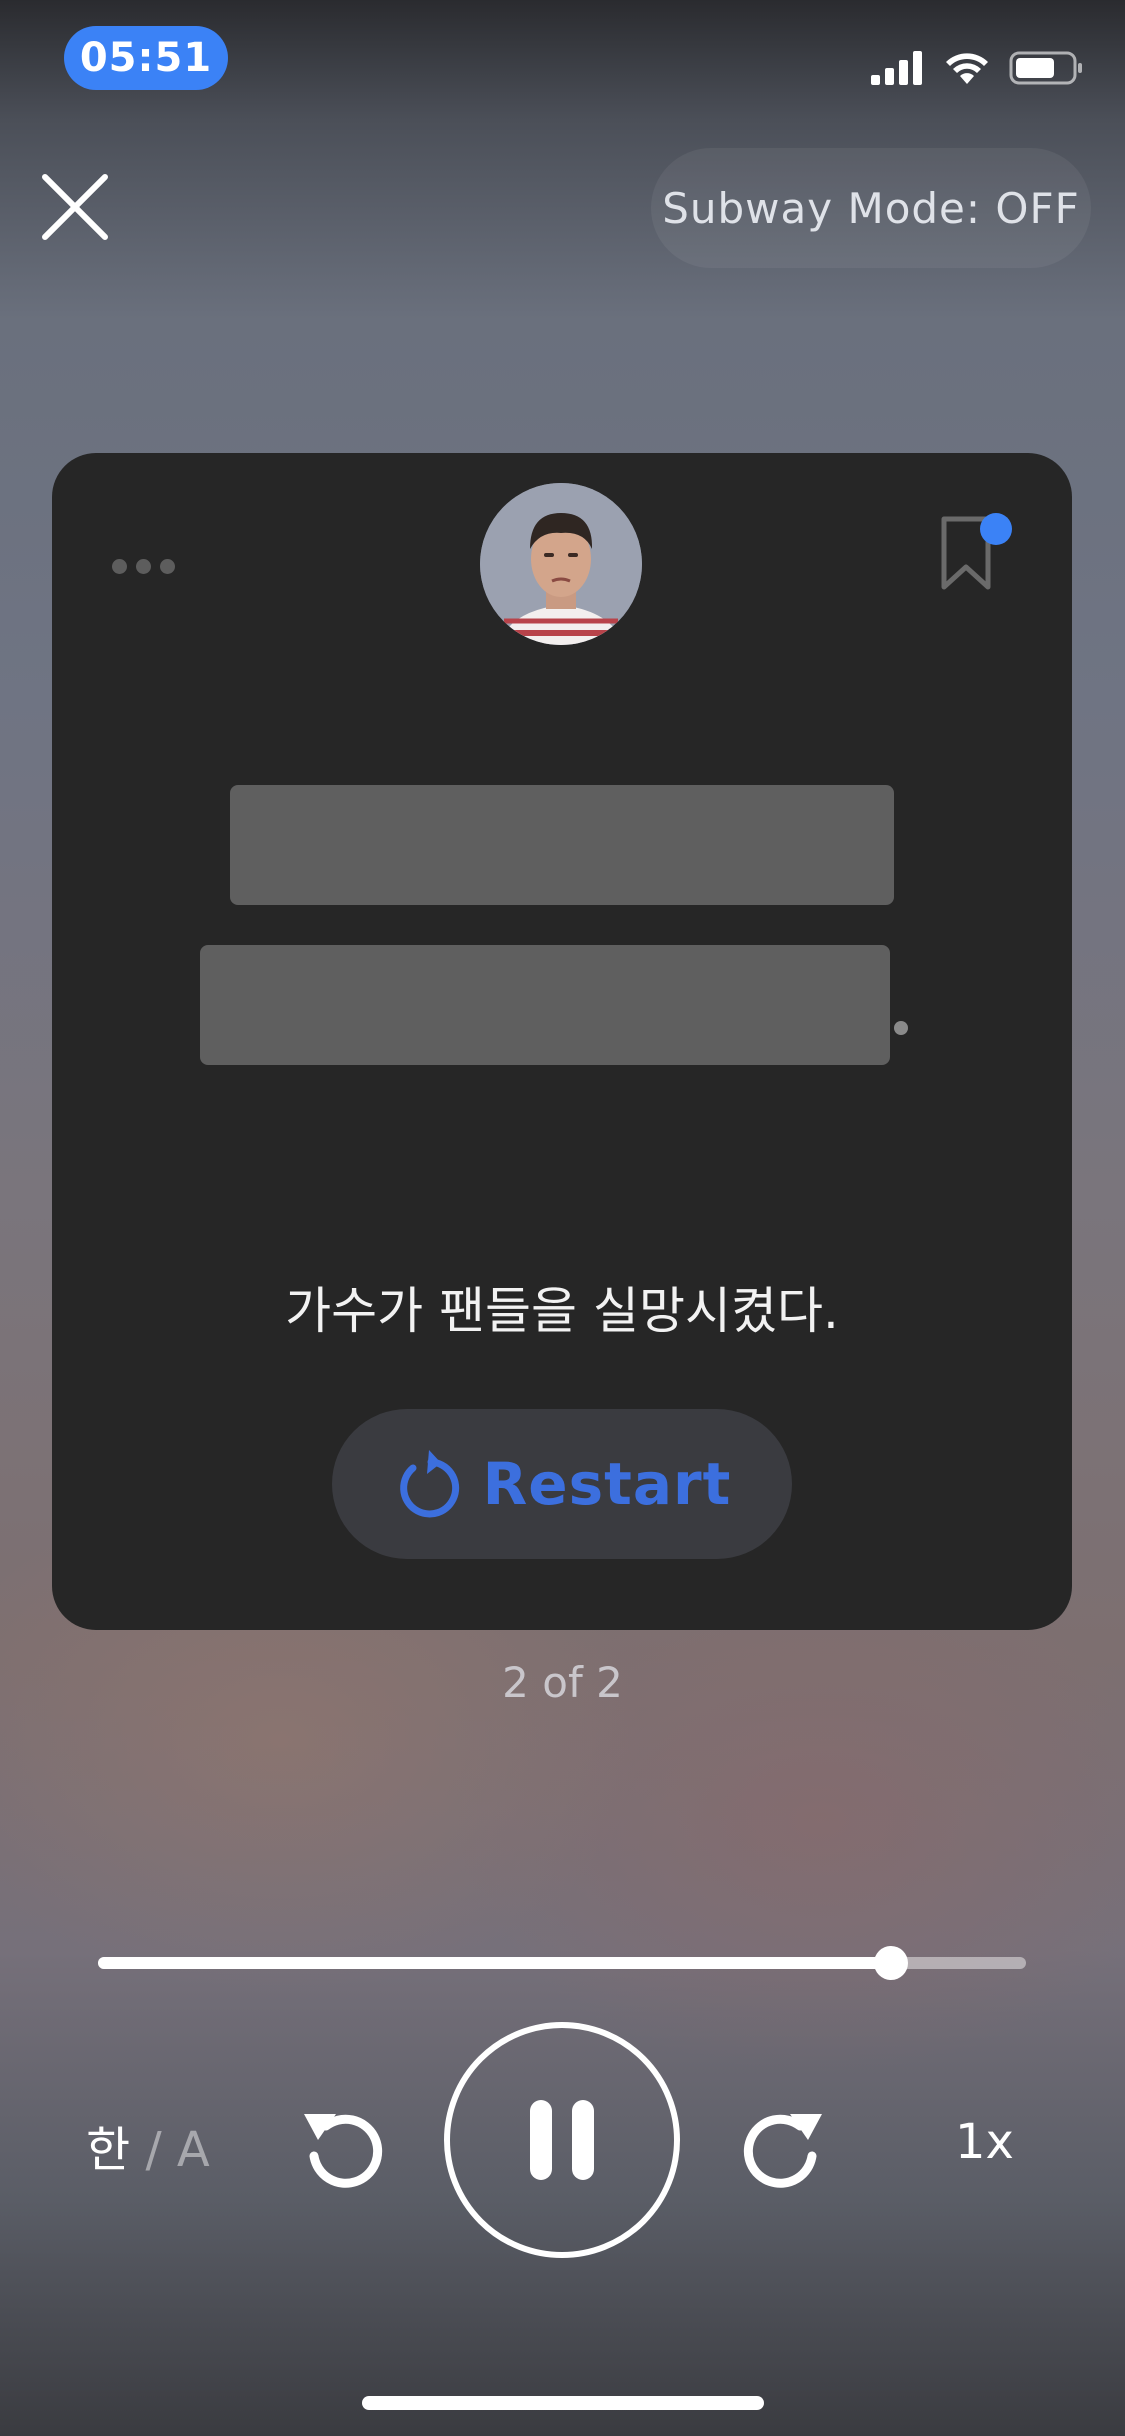 The height and width of the screenshot is (2436, 1125). Describe the element at coordinates (562, 1311) in the screenshot. I see `translation-text: 가수가 팬들을 실망시켰다.` at that location.